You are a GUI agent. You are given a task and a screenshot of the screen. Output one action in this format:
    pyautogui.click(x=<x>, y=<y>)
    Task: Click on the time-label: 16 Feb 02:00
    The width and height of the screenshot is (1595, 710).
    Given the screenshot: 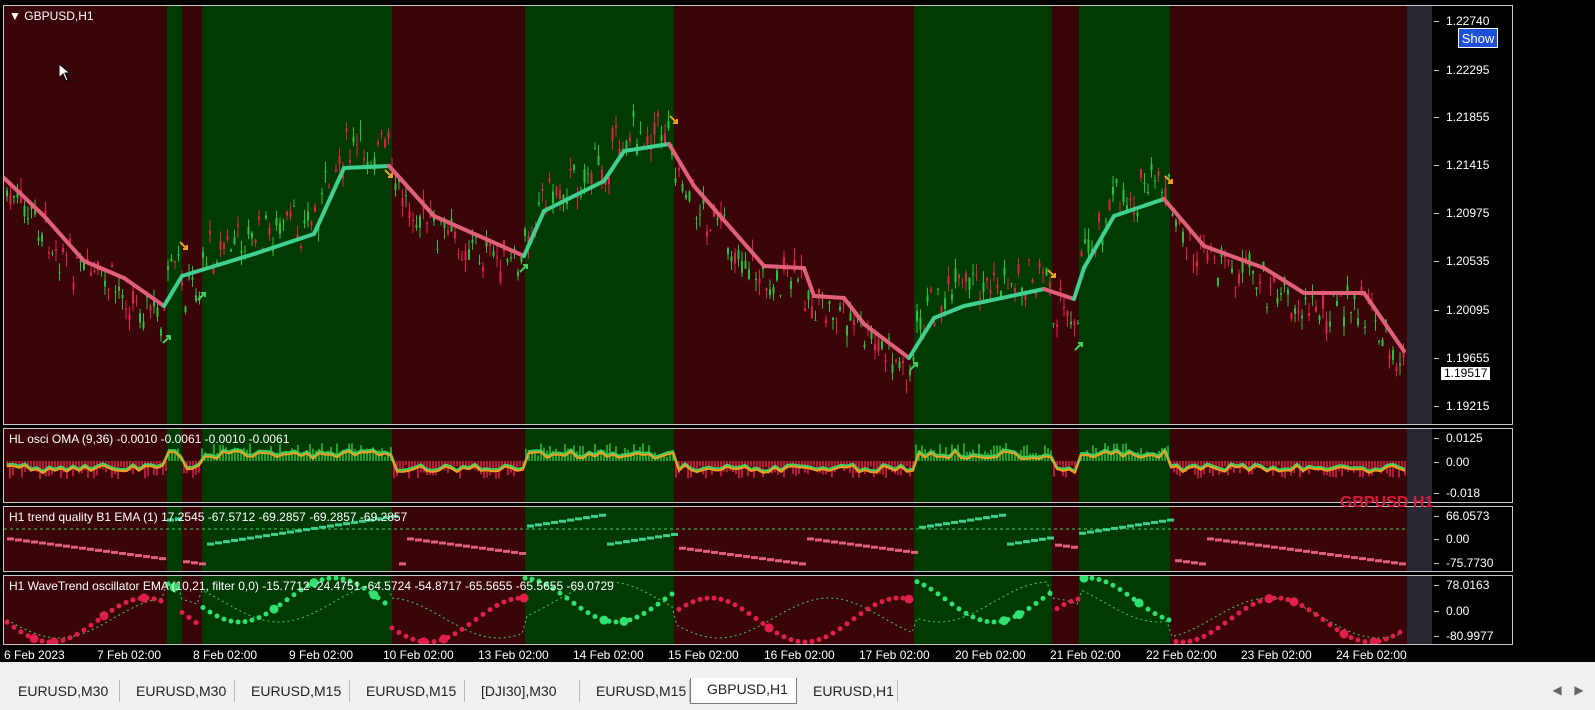 What is the action you would take?
    pyautogui.click(x=799, y=655)
    